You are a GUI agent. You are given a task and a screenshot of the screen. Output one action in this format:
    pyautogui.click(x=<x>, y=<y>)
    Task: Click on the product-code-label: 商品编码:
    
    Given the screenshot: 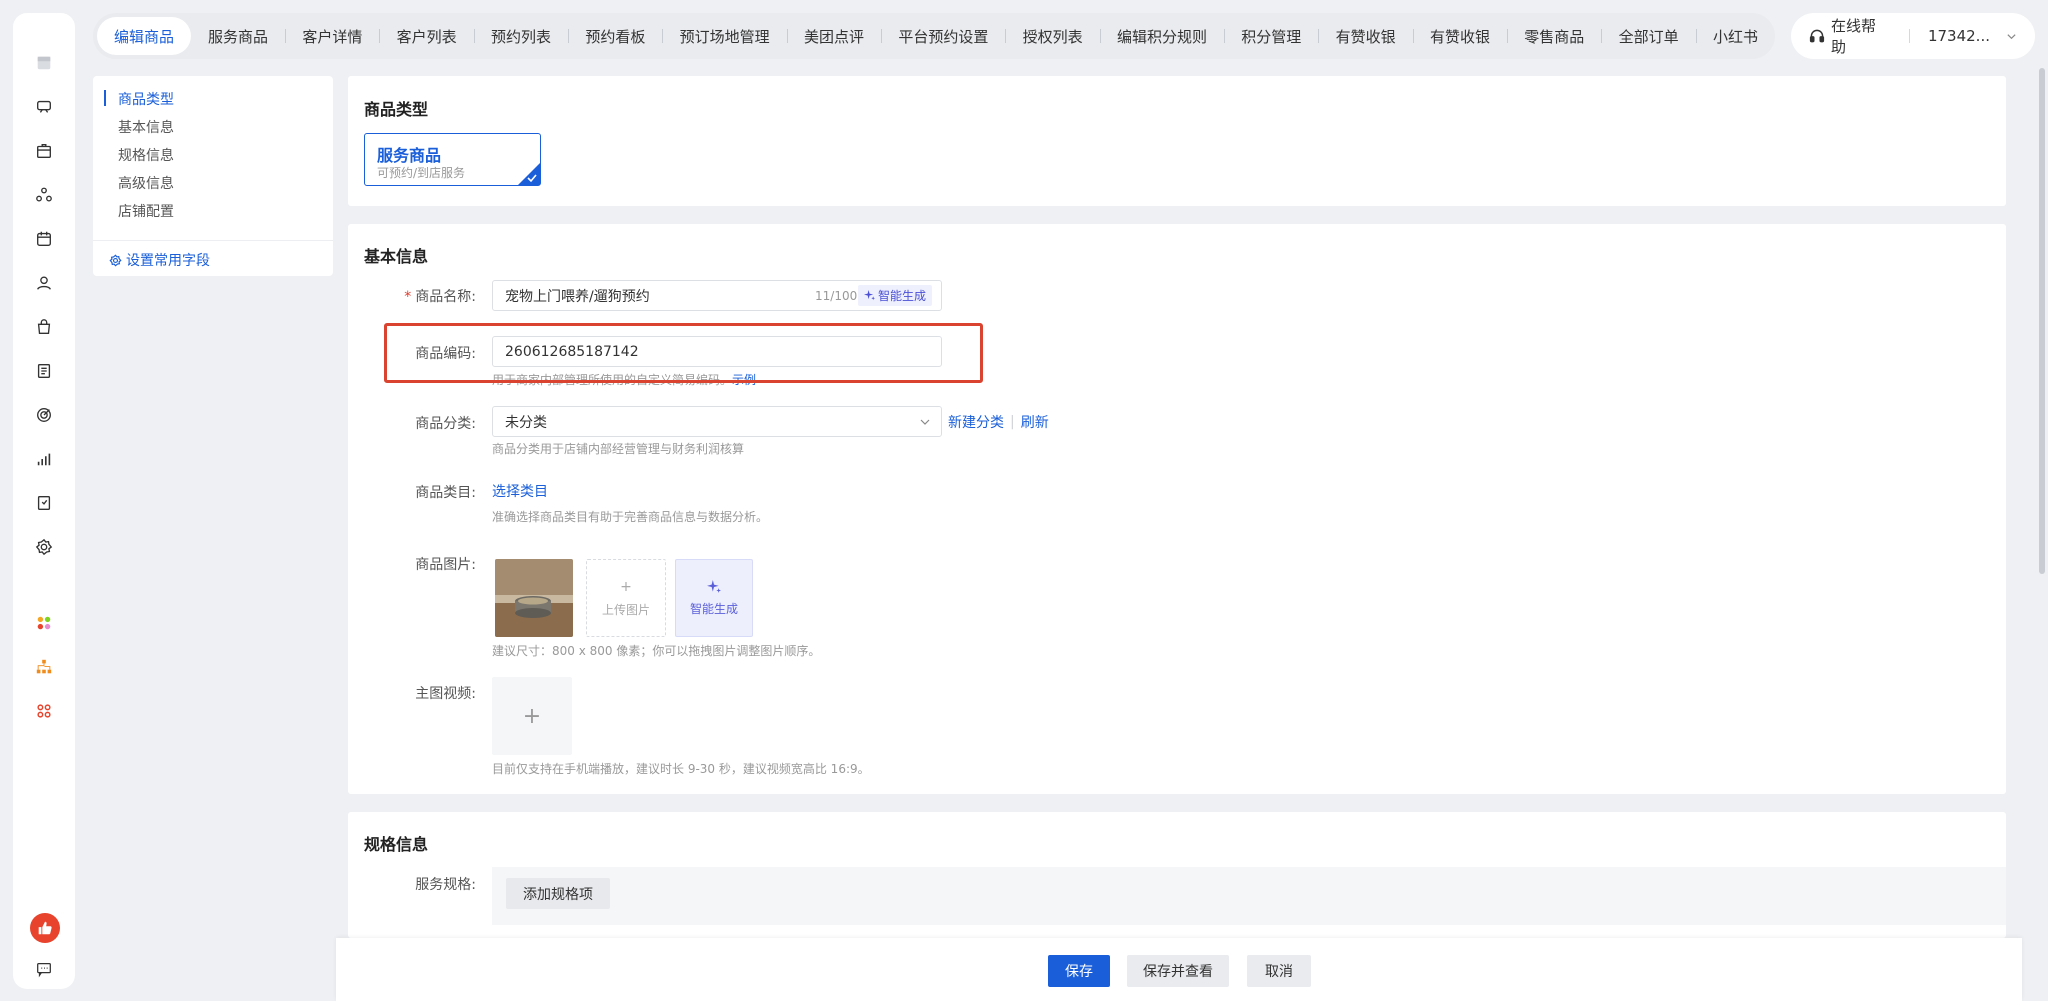 What is the action you would take?
    pyautogui.click(x=445, y=354)
    